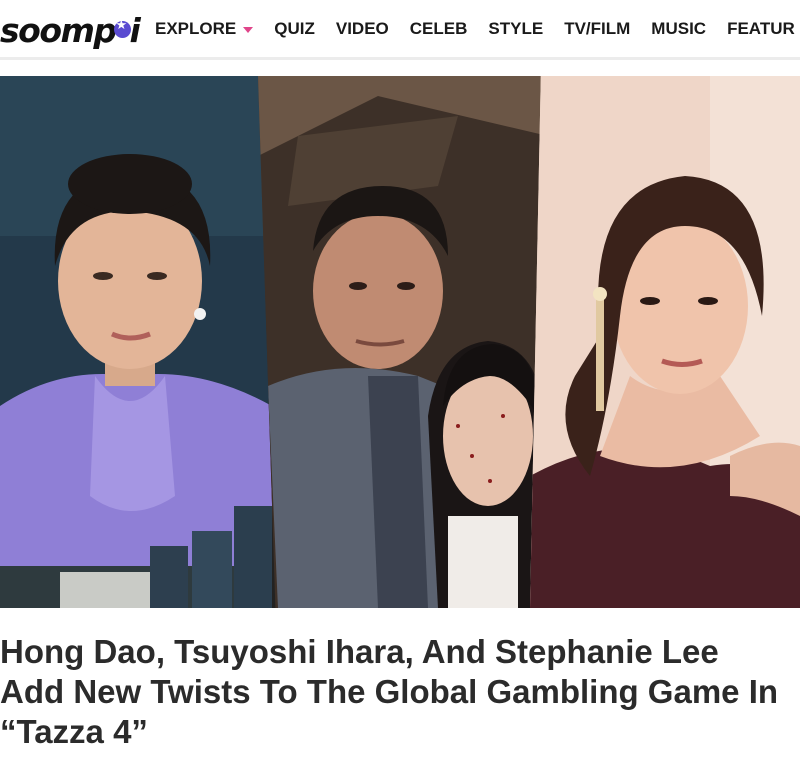 This screenshot has height=783, width=800. Describe the element at coordinates (47, 30) in the screenshot. I see `logo-text: soom` at that location.